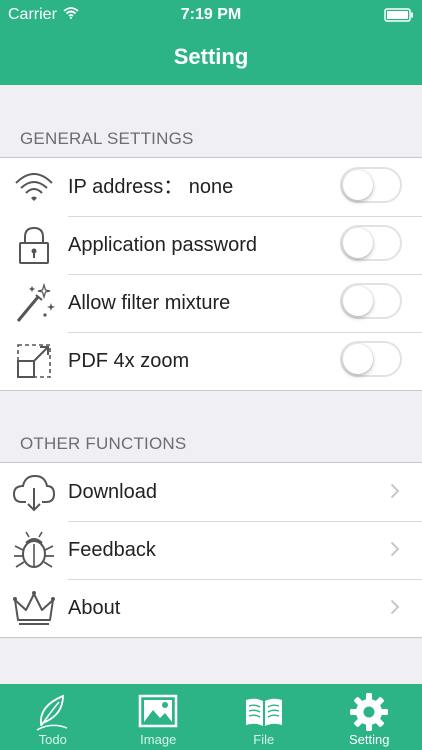 The image size is (422, 750). I want to click on allow-filter-mixture-row: Allow filter mixture, so click(211, 303).